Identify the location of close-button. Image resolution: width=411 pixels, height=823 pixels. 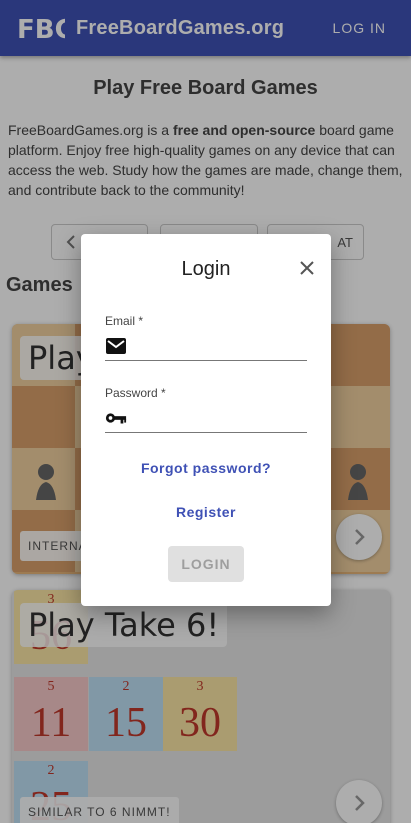
(307, 268).